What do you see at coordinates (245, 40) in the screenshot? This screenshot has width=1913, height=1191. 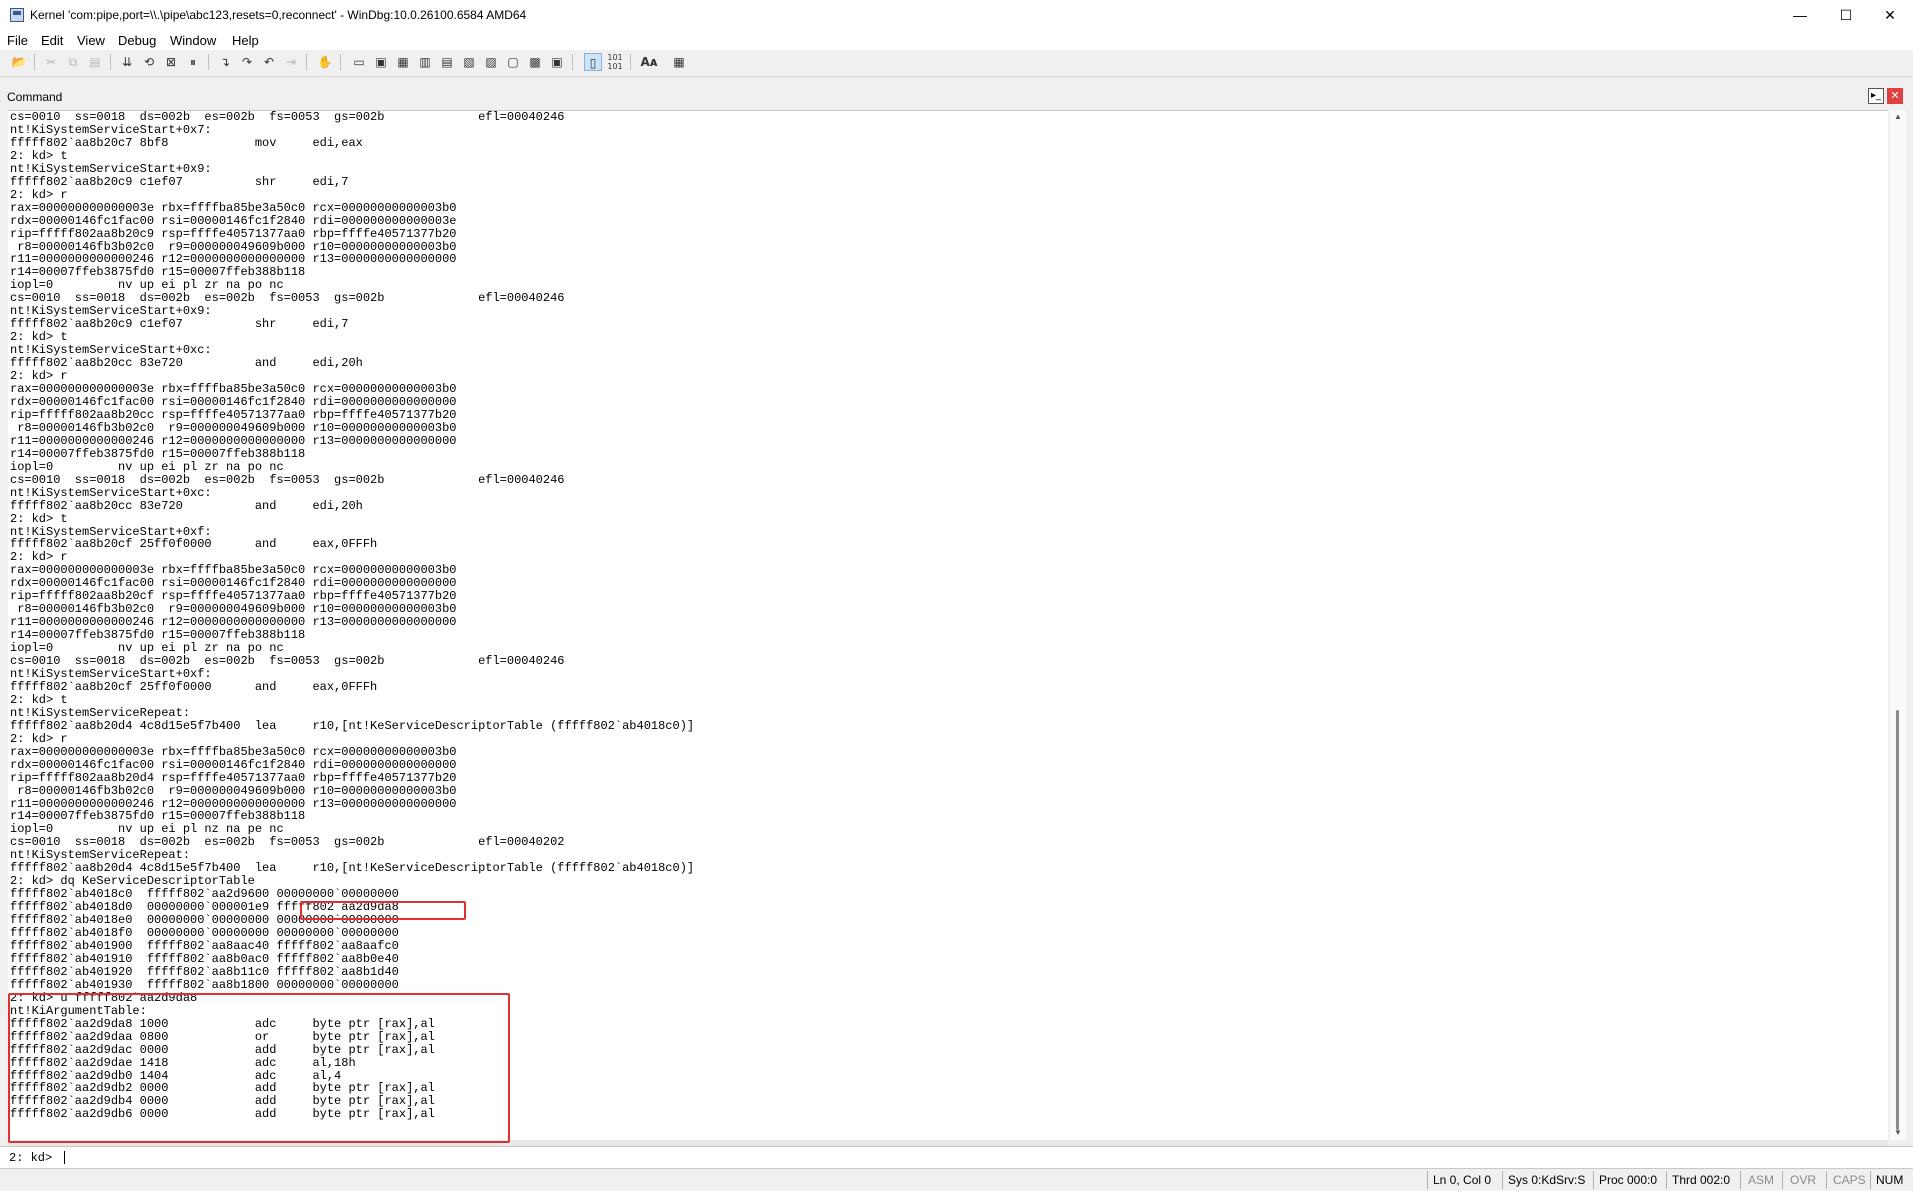 I see `menu-help: Help` at bounding box center [245, 40].